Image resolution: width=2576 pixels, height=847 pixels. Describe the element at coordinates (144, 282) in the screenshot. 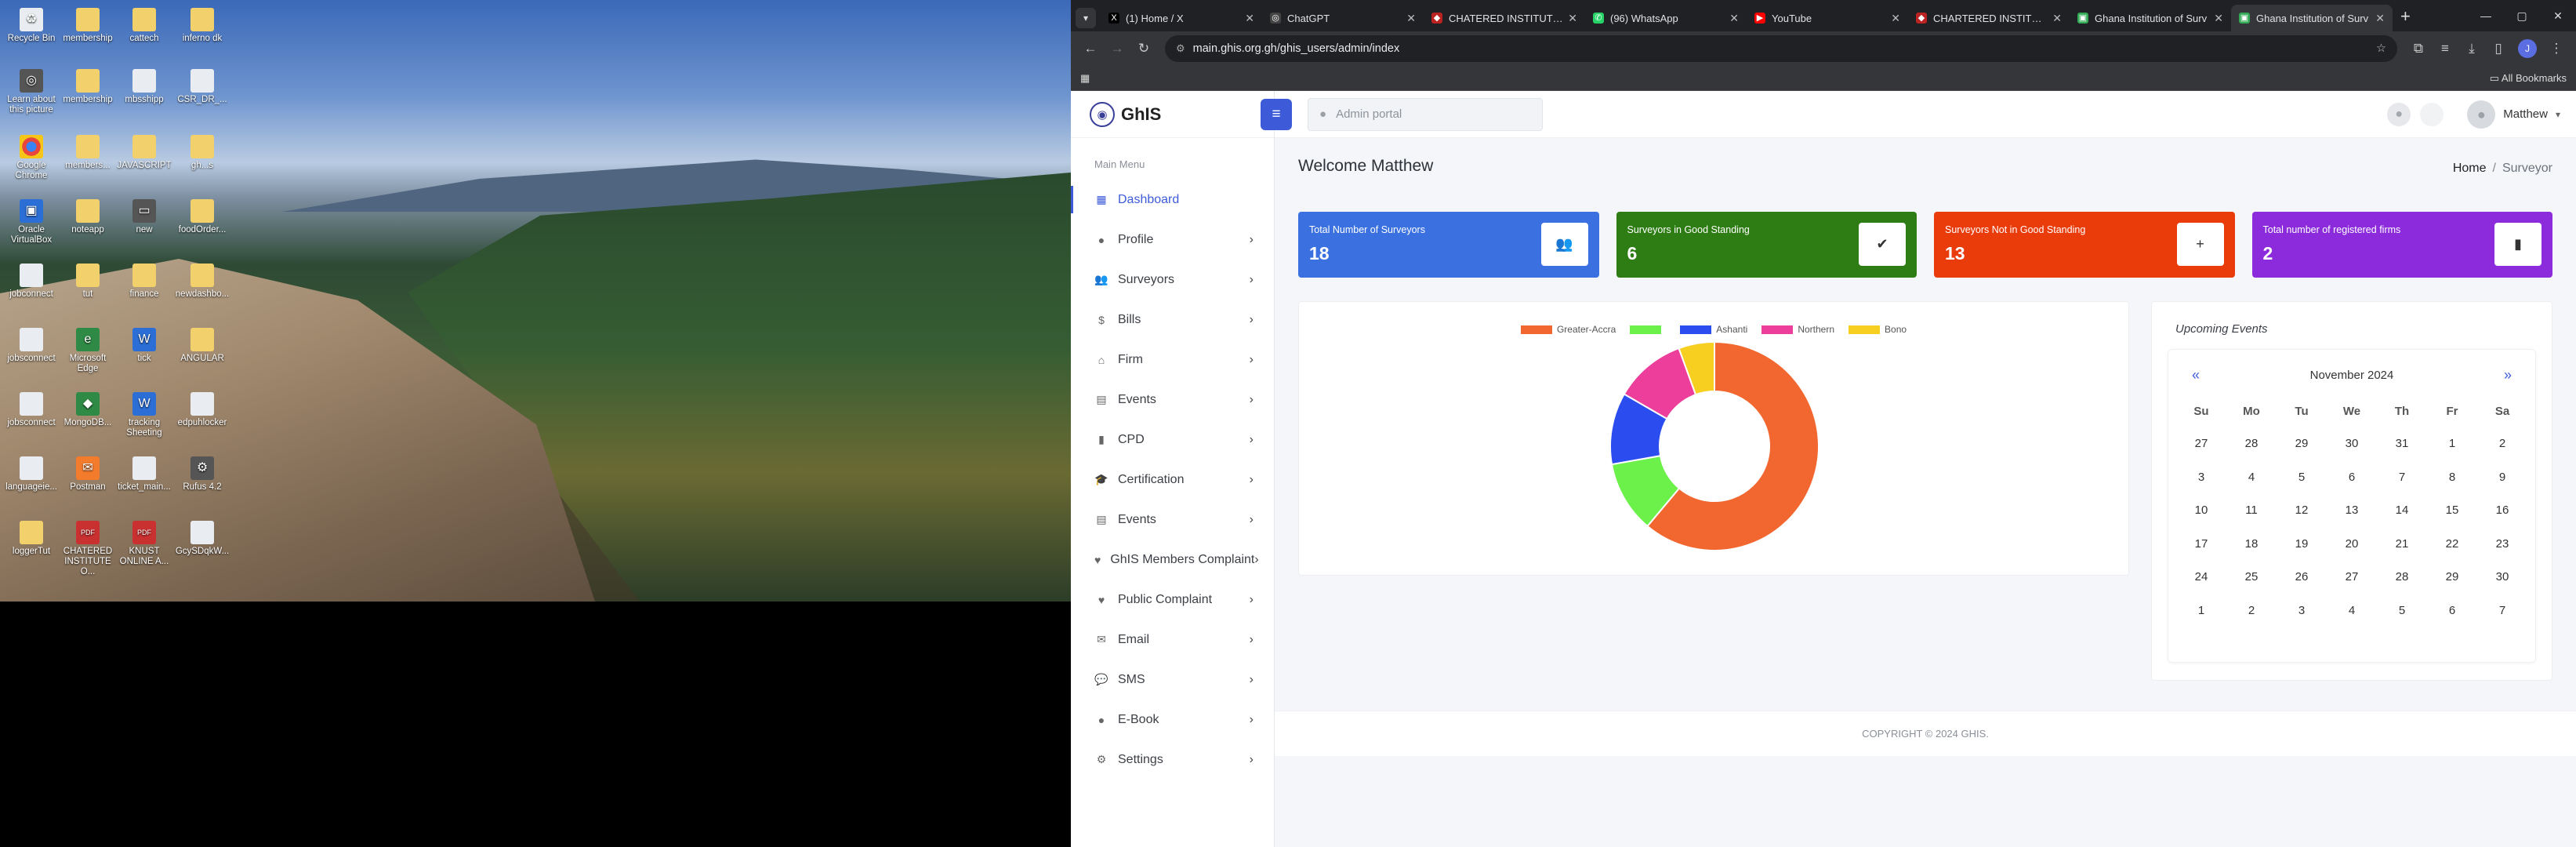

I see `desktop-icon: finance` at that location.